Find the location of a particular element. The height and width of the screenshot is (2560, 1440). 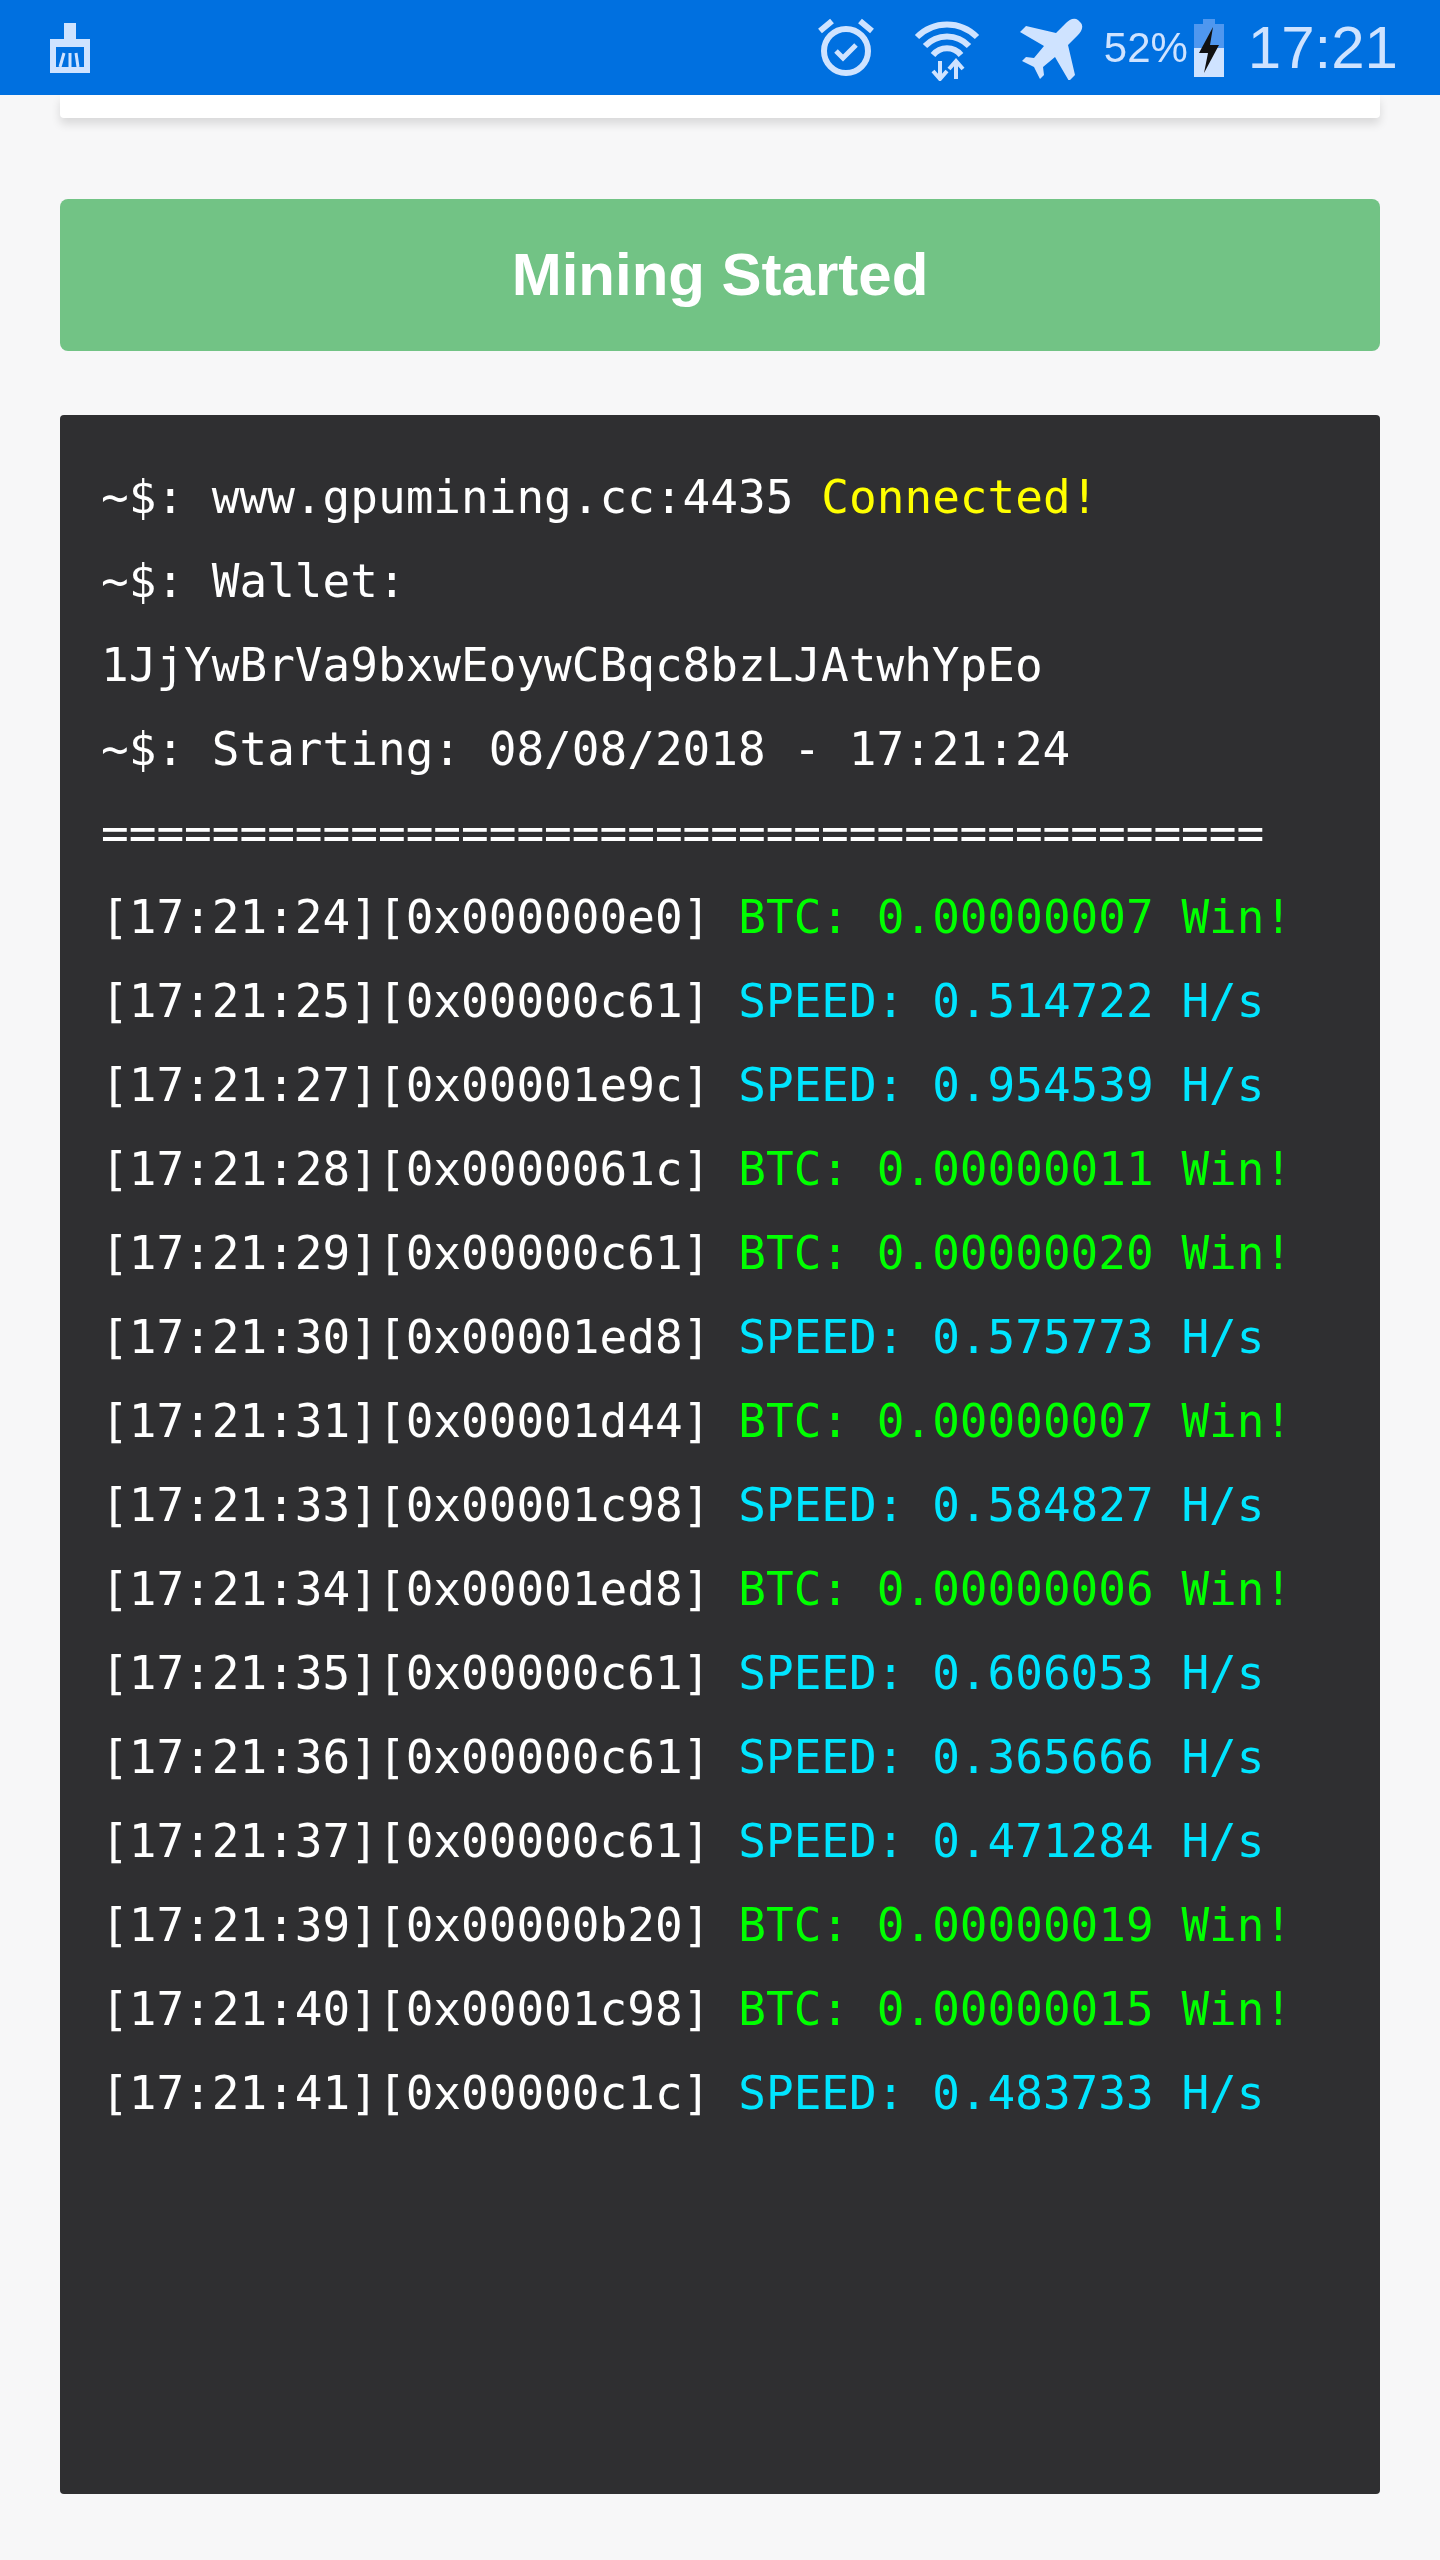

mining-started-button: Mining Started is located at coordinates (720, 275).